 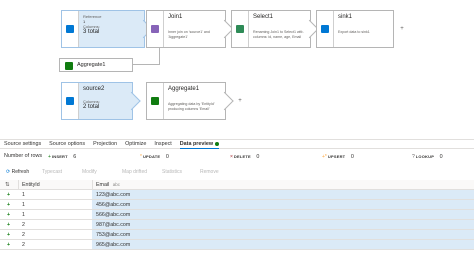 What do you see at coordinates (217, 143) in the screenshot?
I see `status-dot-icon` at bounding box center [217, 143].